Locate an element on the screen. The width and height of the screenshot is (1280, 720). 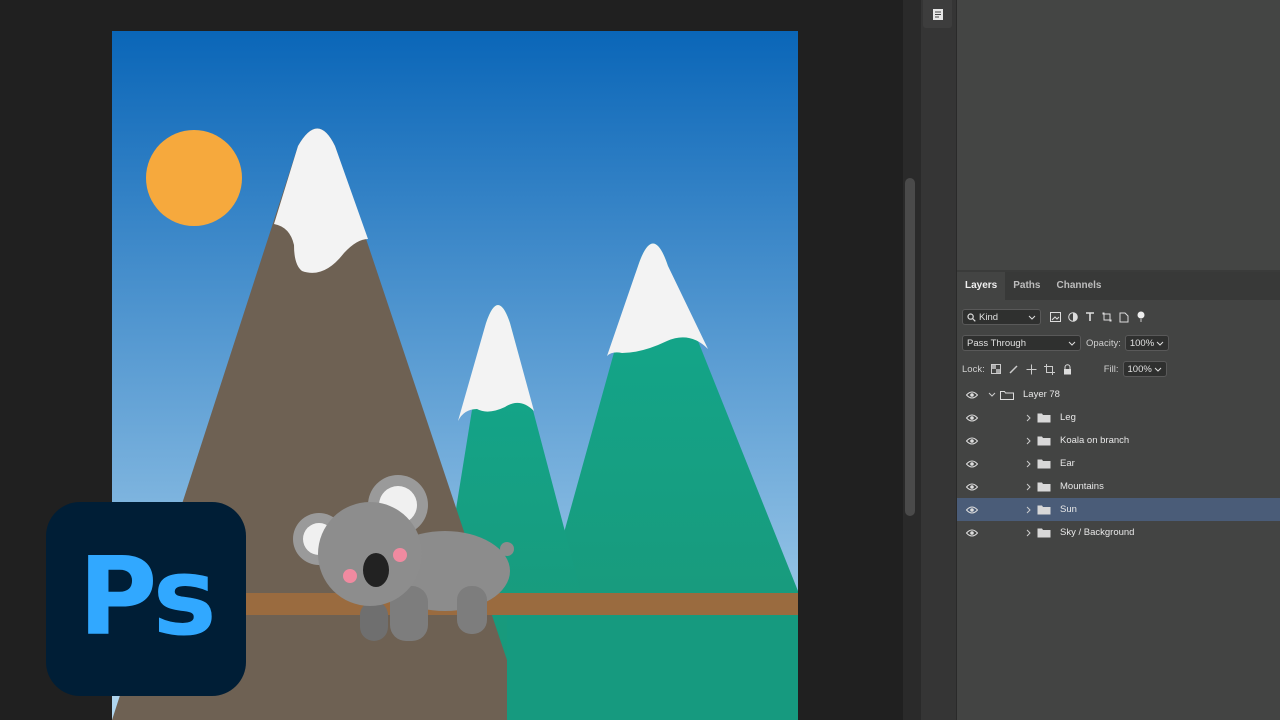
smart-object-filter-icon is located at coordinates (1123, 317).